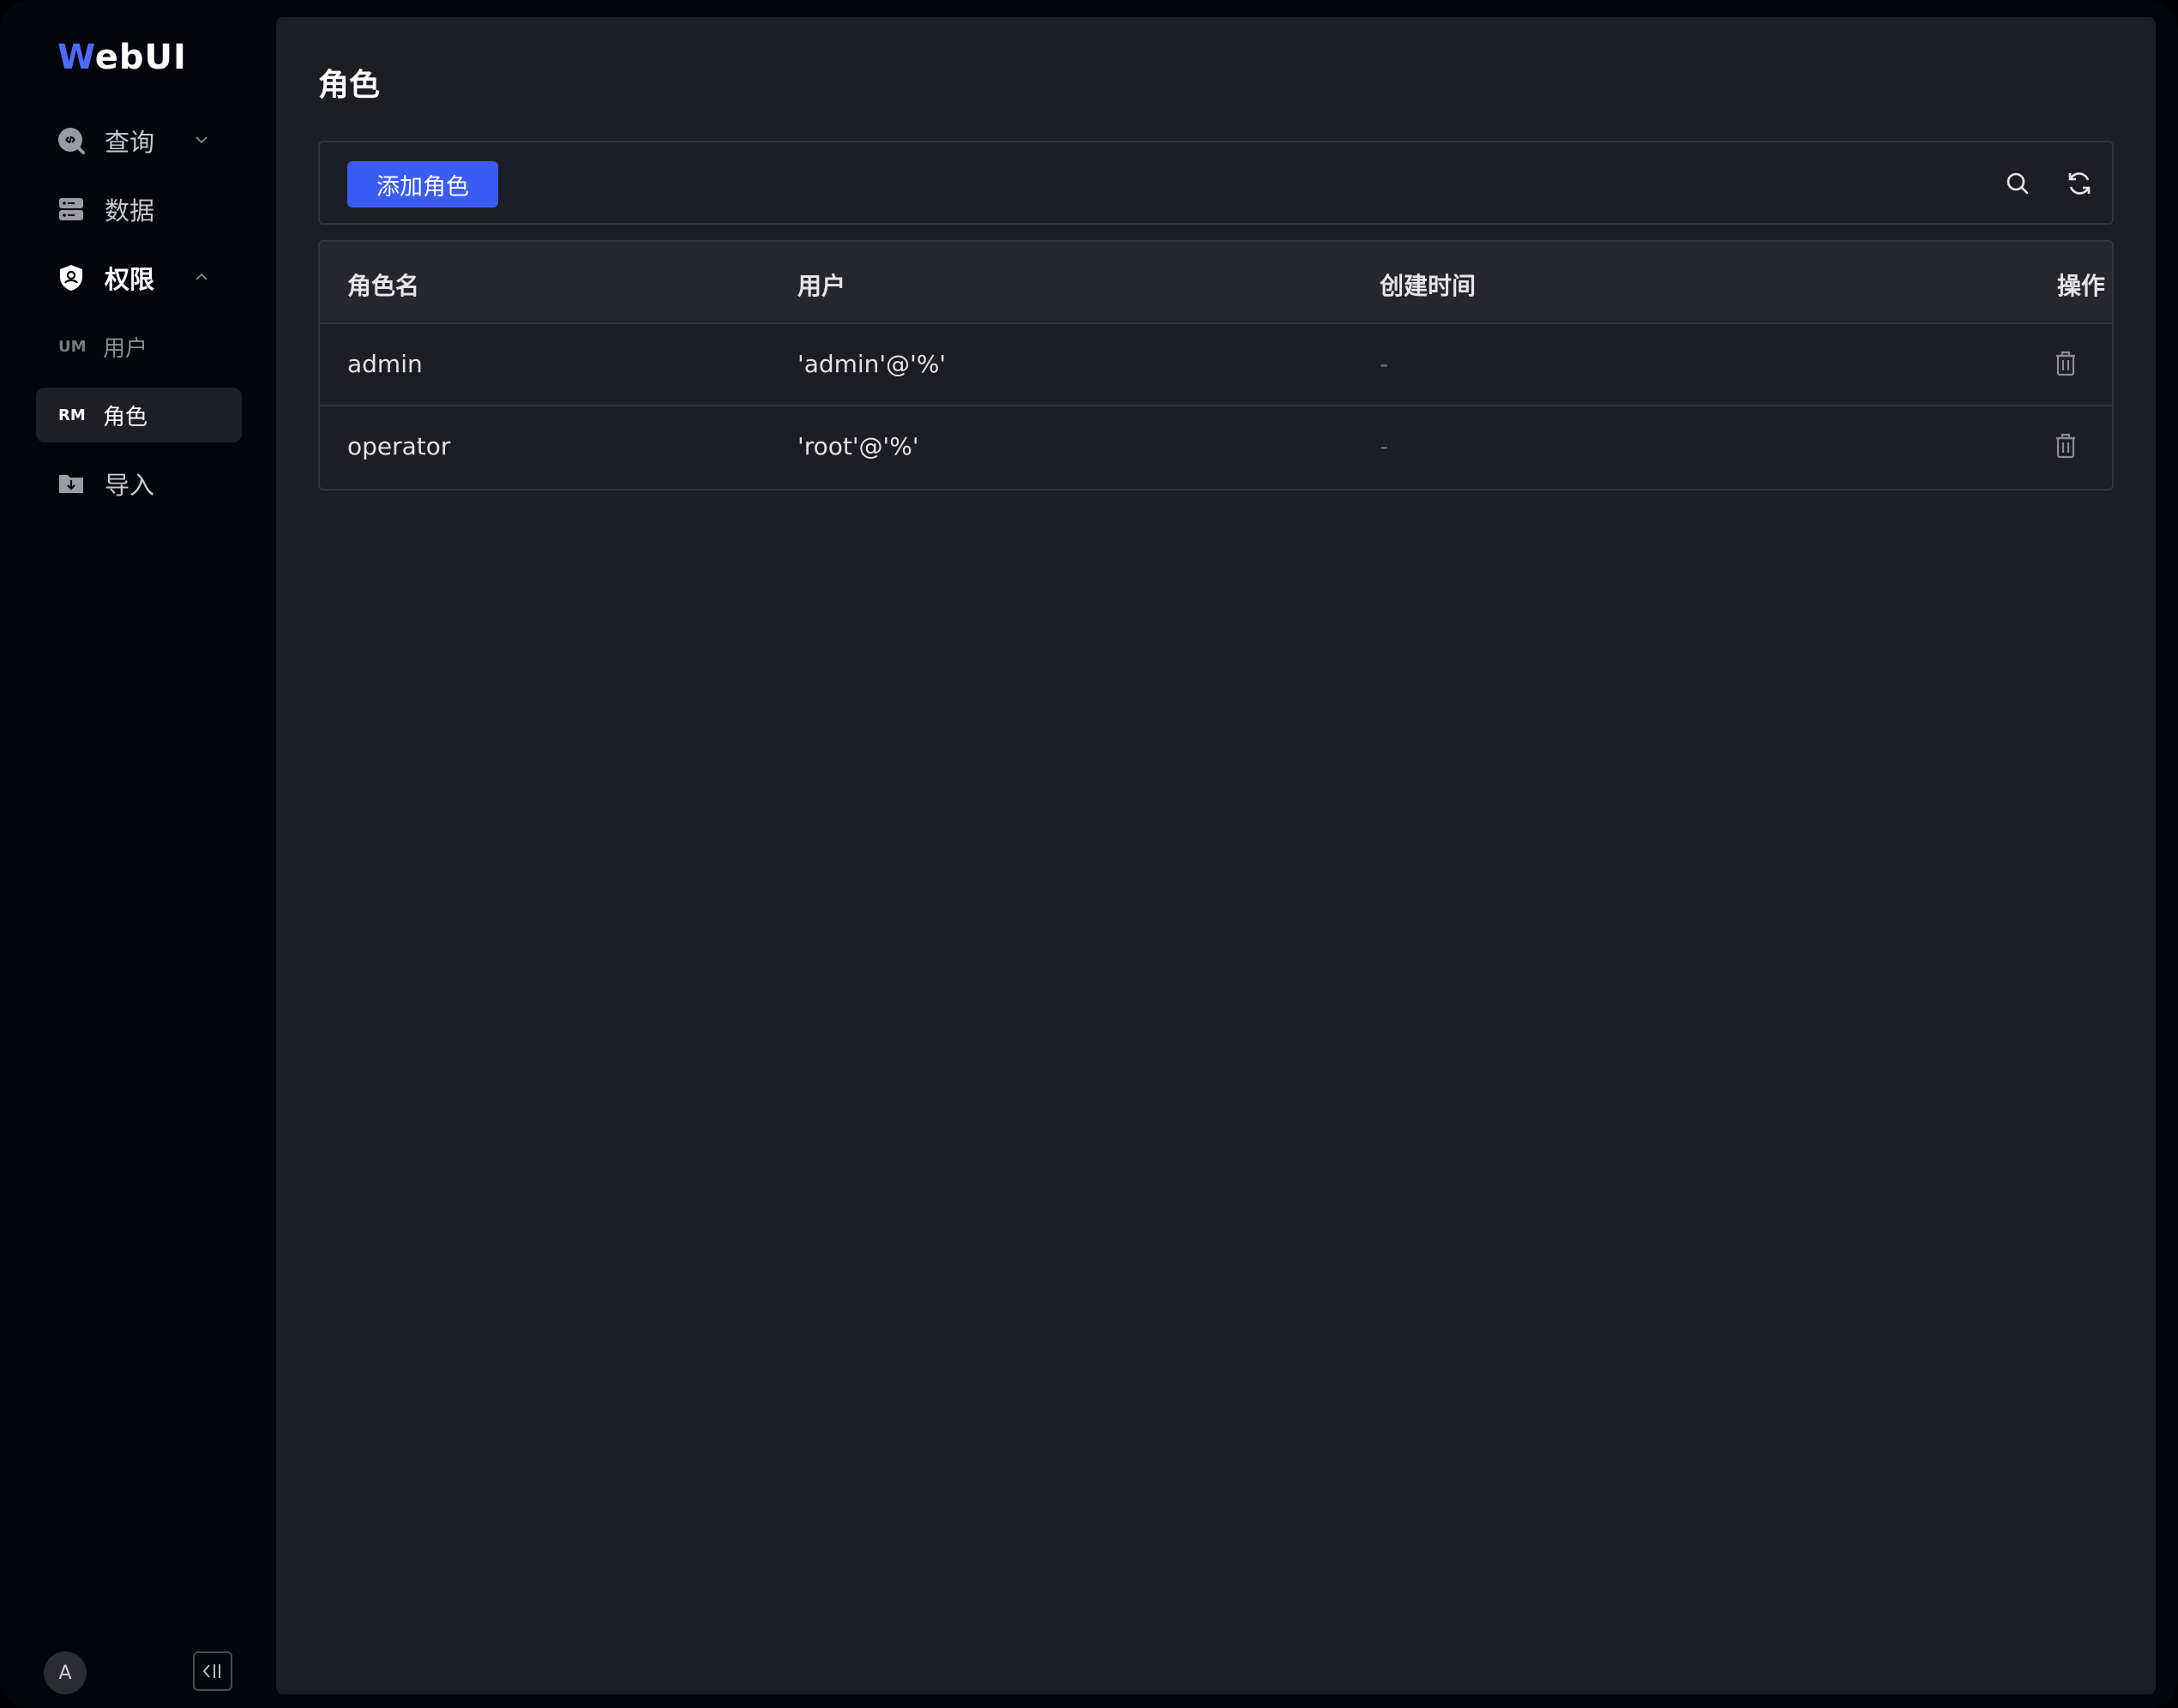 The width and height of the screenshot is (2178, 1708). What do you see at coordinates (1216, 283) in the screenshot?
I see `table-header: 角色名 用户 创建时间 操作` at bounding box center [1216, 283].